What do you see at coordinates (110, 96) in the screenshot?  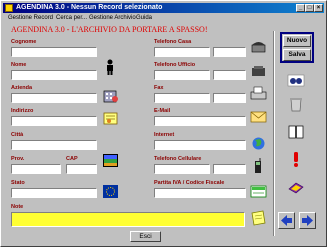 I see `building-icon` at bounding box center [110, 96].